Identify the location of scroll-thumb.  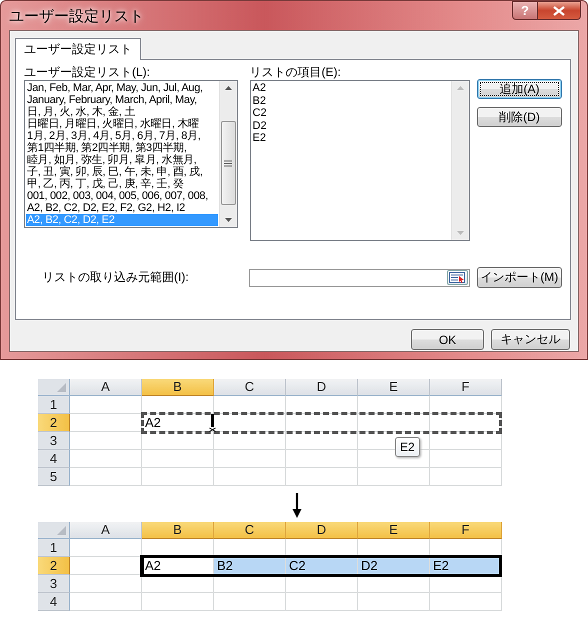
(228, 163).